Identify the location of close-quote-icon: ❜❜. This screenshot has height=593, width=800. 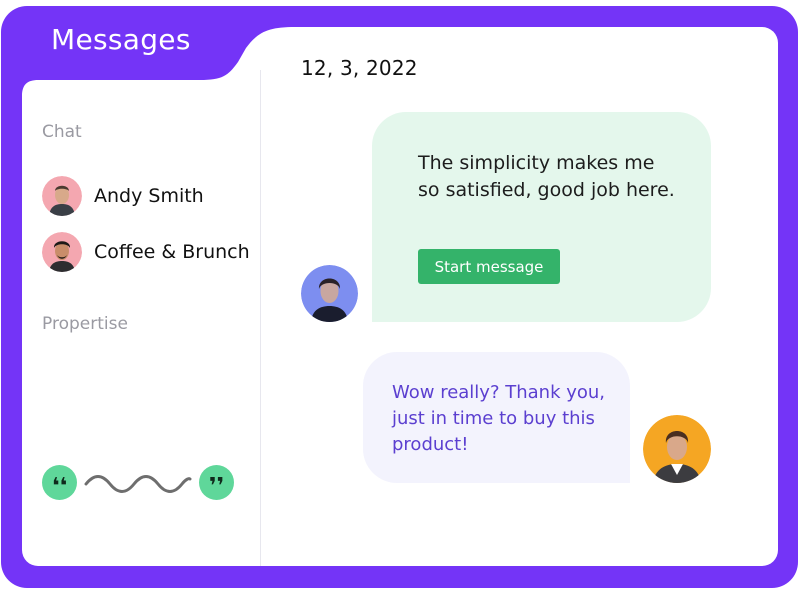
(216, 482).